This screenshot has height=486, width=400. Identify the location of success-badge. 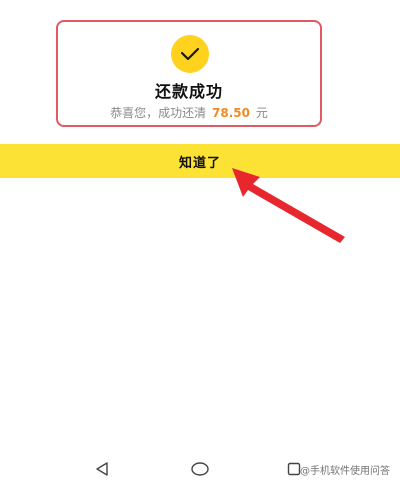
(190, 54).